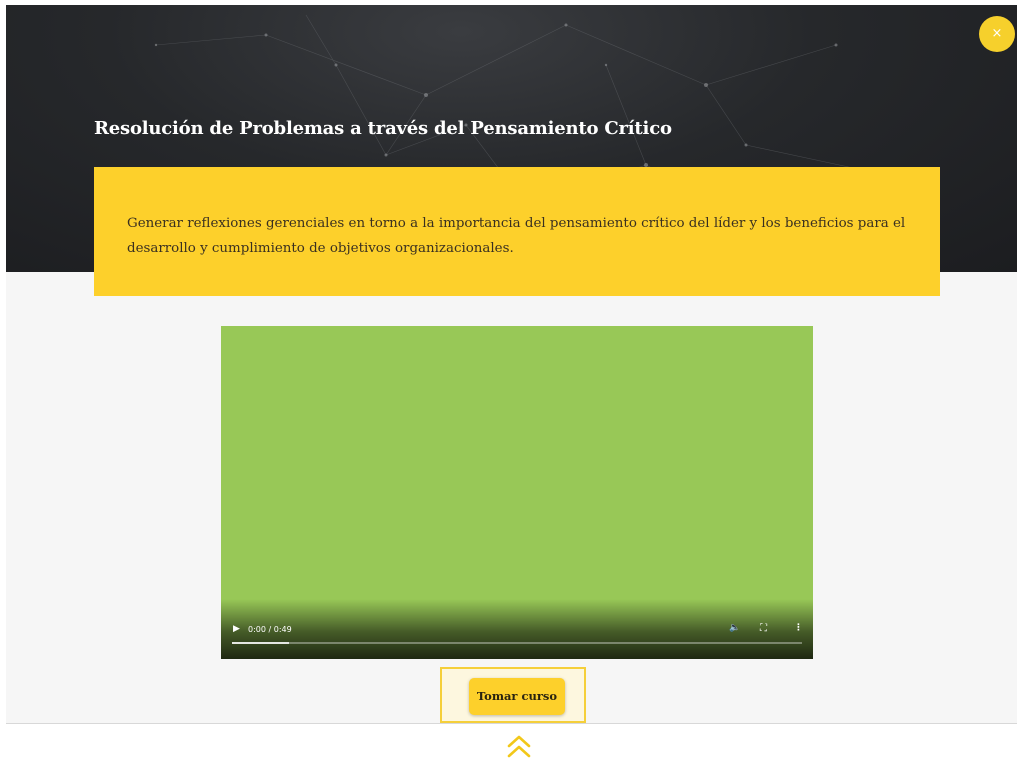 The width and height of the screenshot is (1017, 763). I want to click on fullscreen-icon: ⛶, so click(763, 628).